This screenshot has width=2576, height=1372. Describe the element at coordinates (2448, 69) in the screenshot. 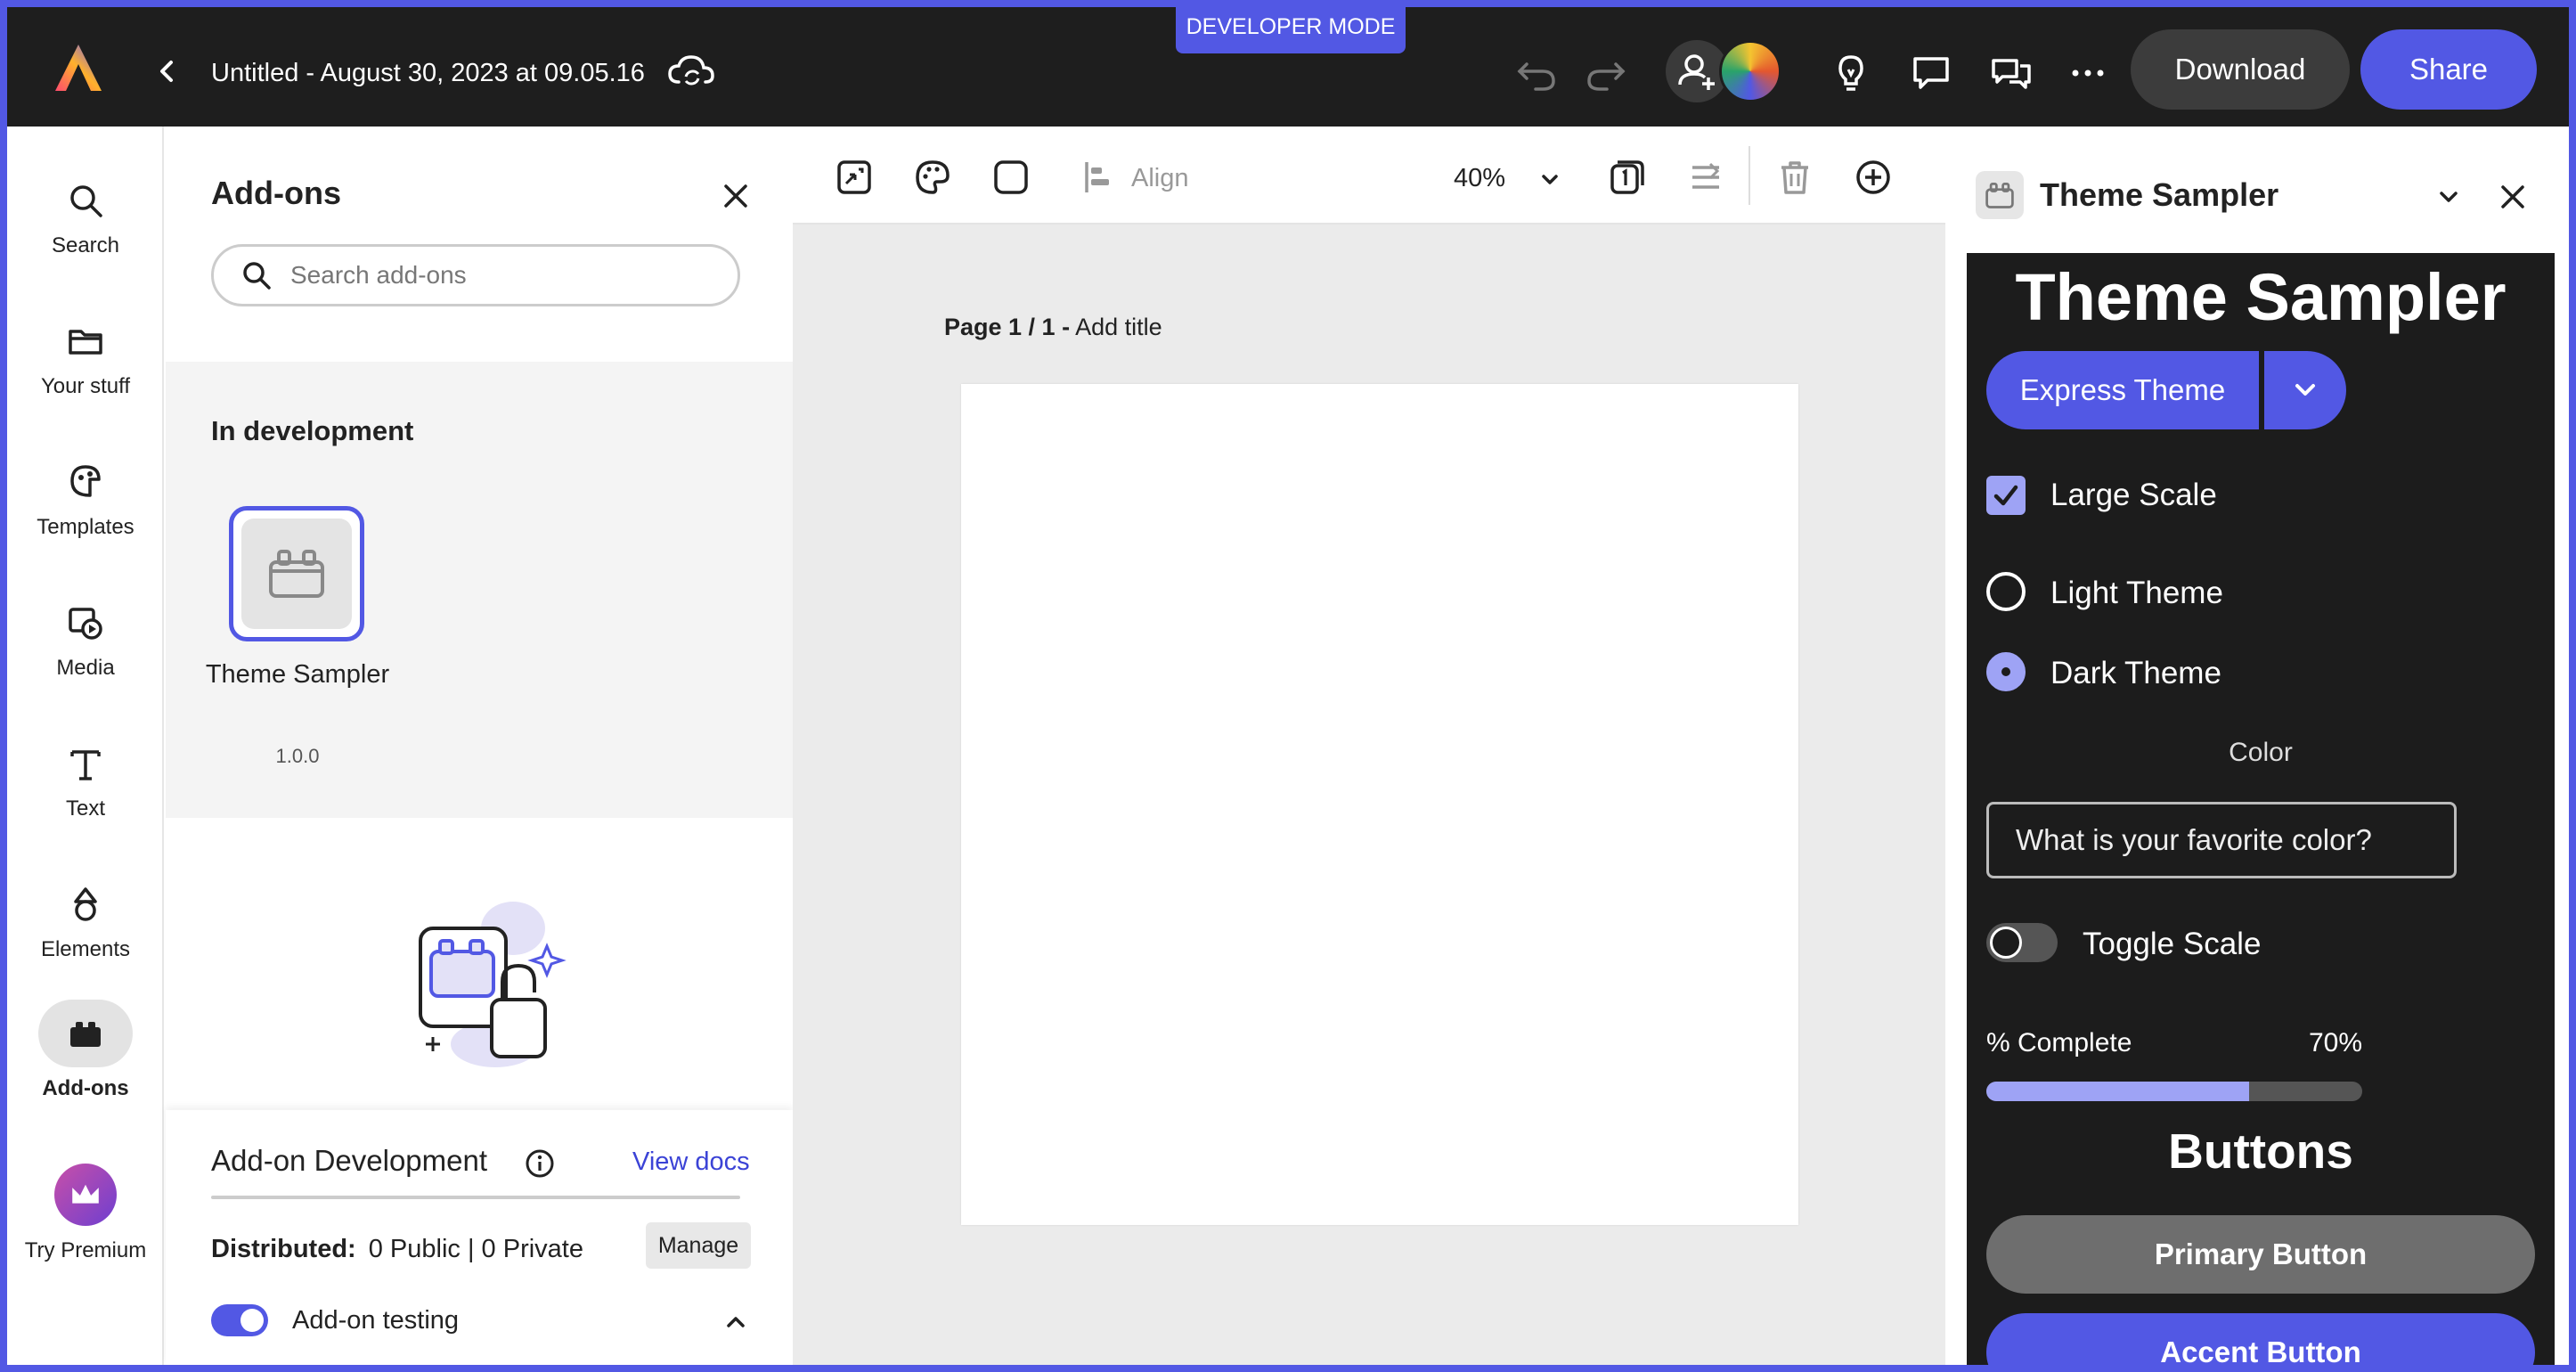

I see `share-button: Share` at that location.